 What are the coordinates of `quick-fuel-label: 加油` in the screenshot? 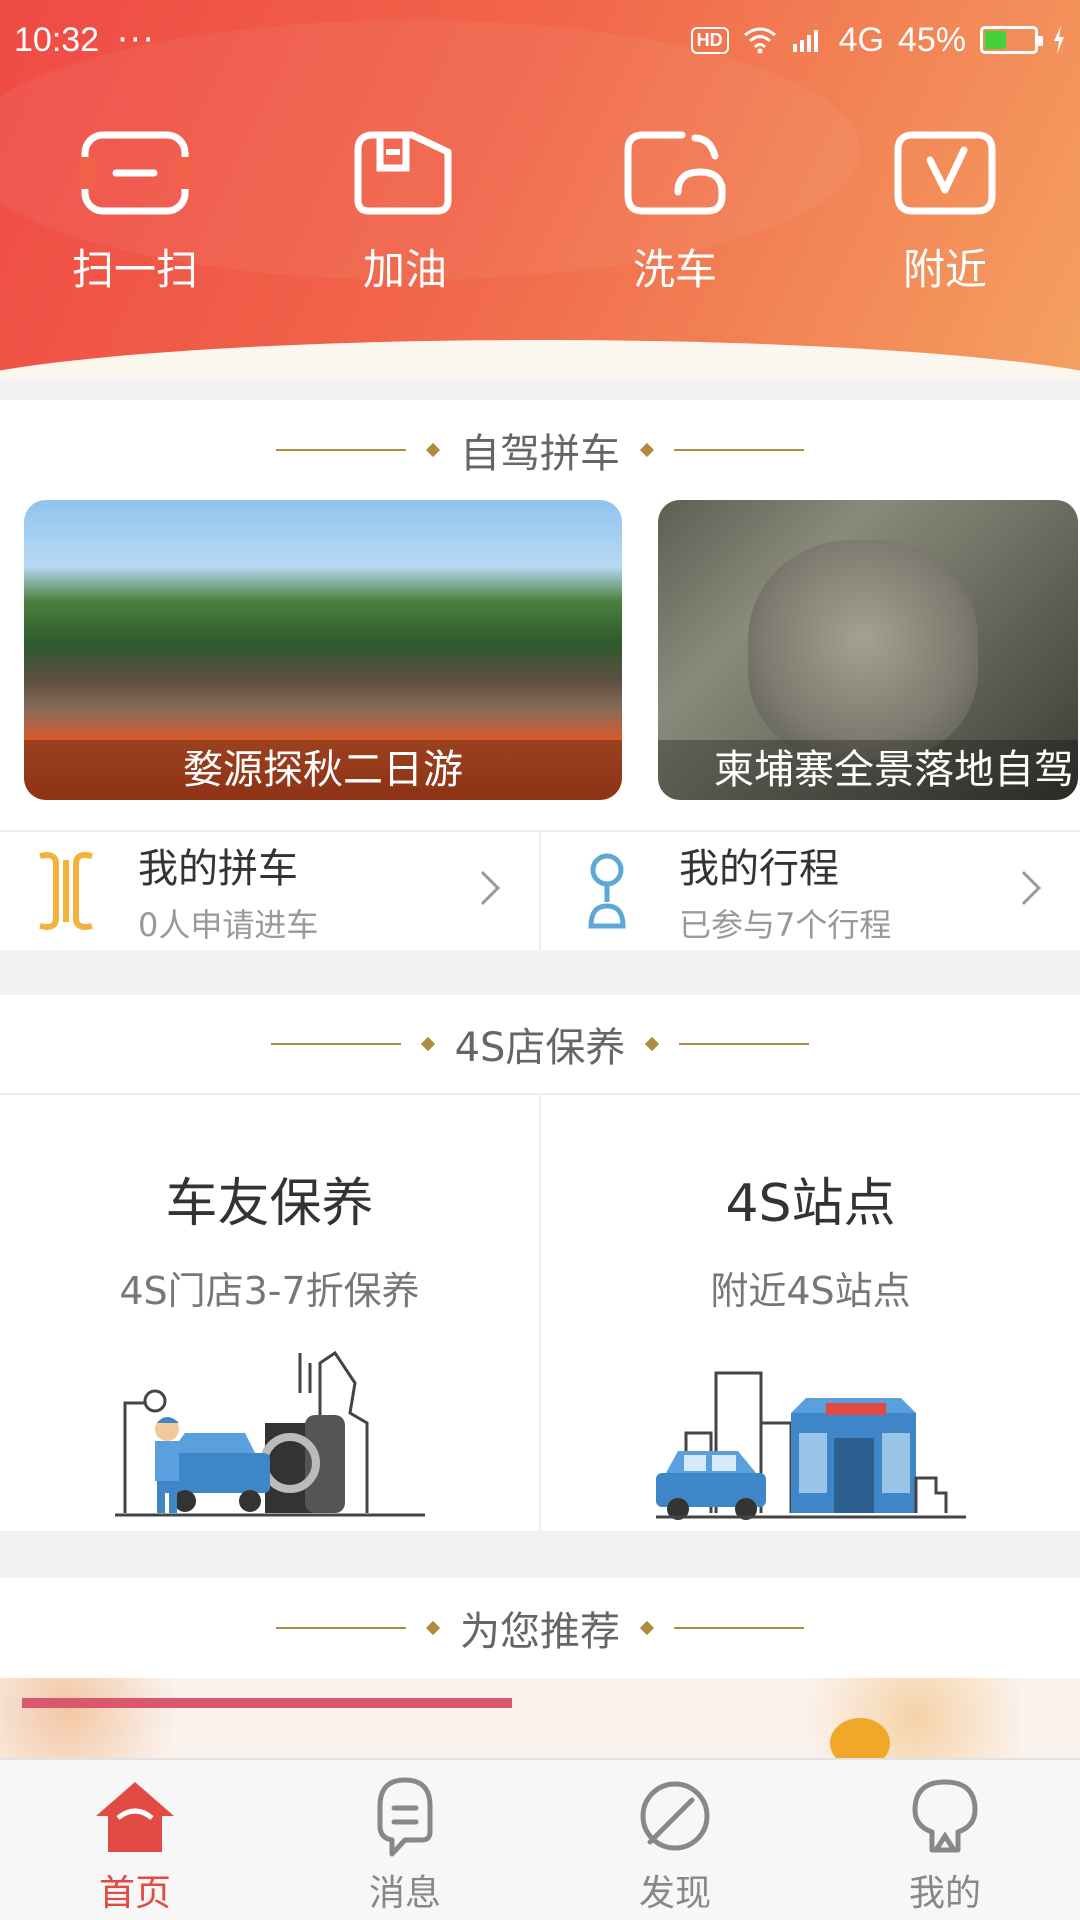 It's located at (404, 269).